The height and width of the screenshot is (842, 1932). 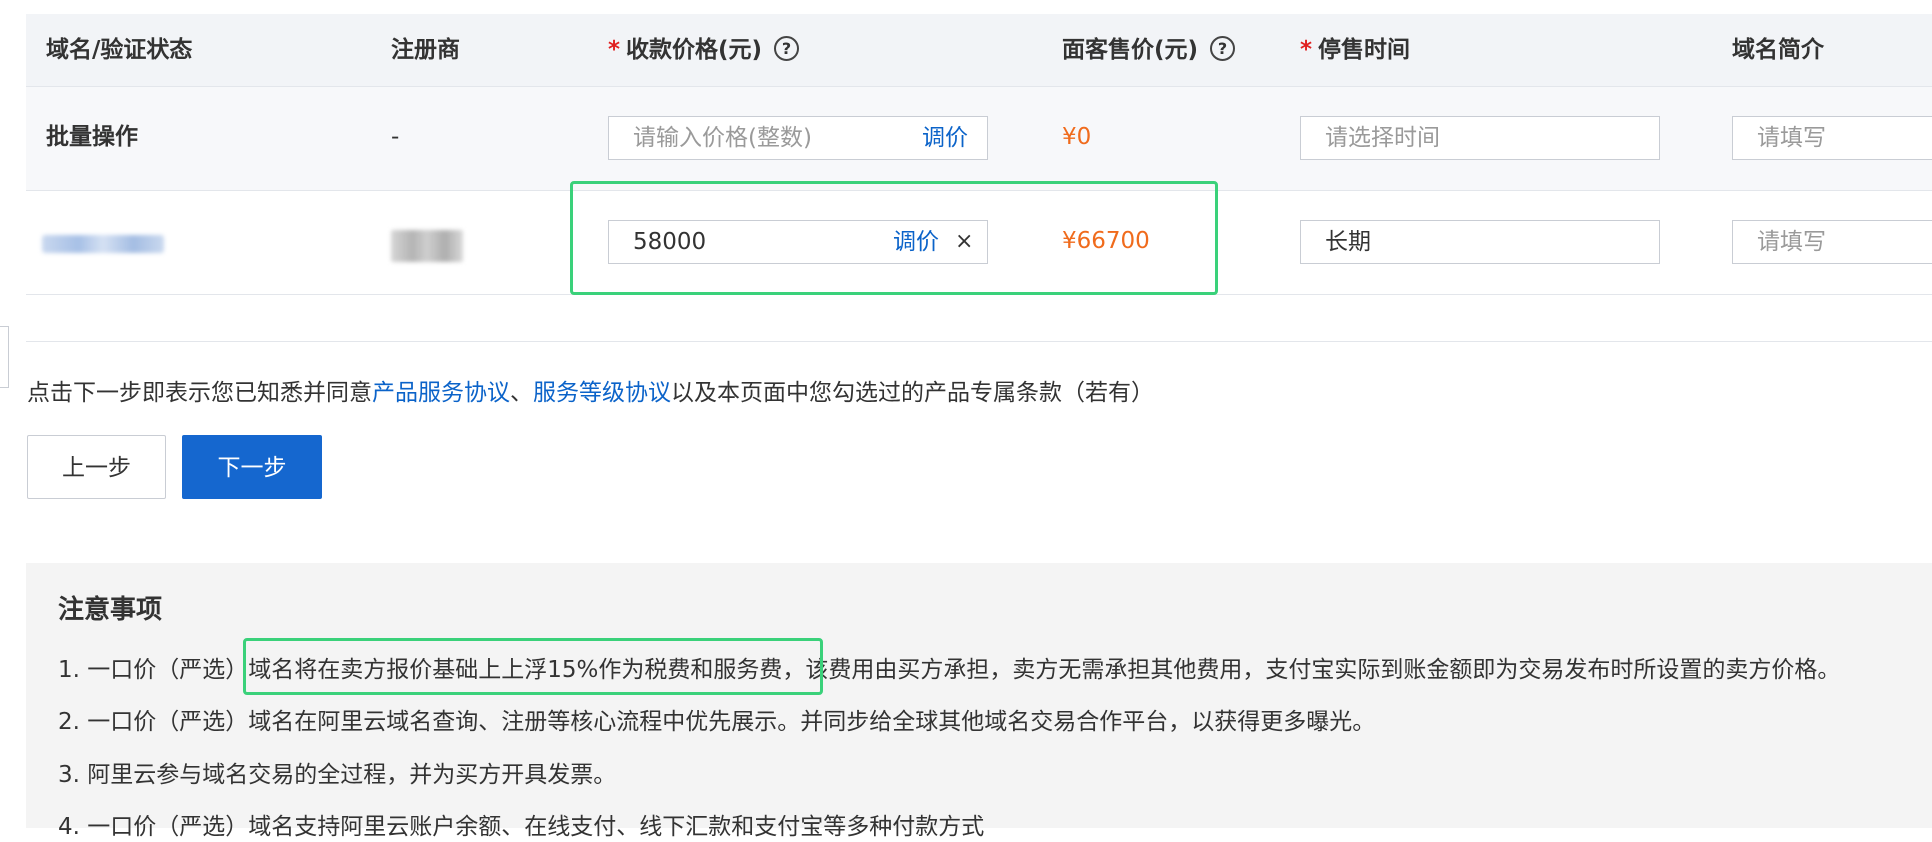 What do you see at coordinates (119, 50) in the screenshot?
I see `header-domain: 域名/验证状态` at bounding box center [119, 50].